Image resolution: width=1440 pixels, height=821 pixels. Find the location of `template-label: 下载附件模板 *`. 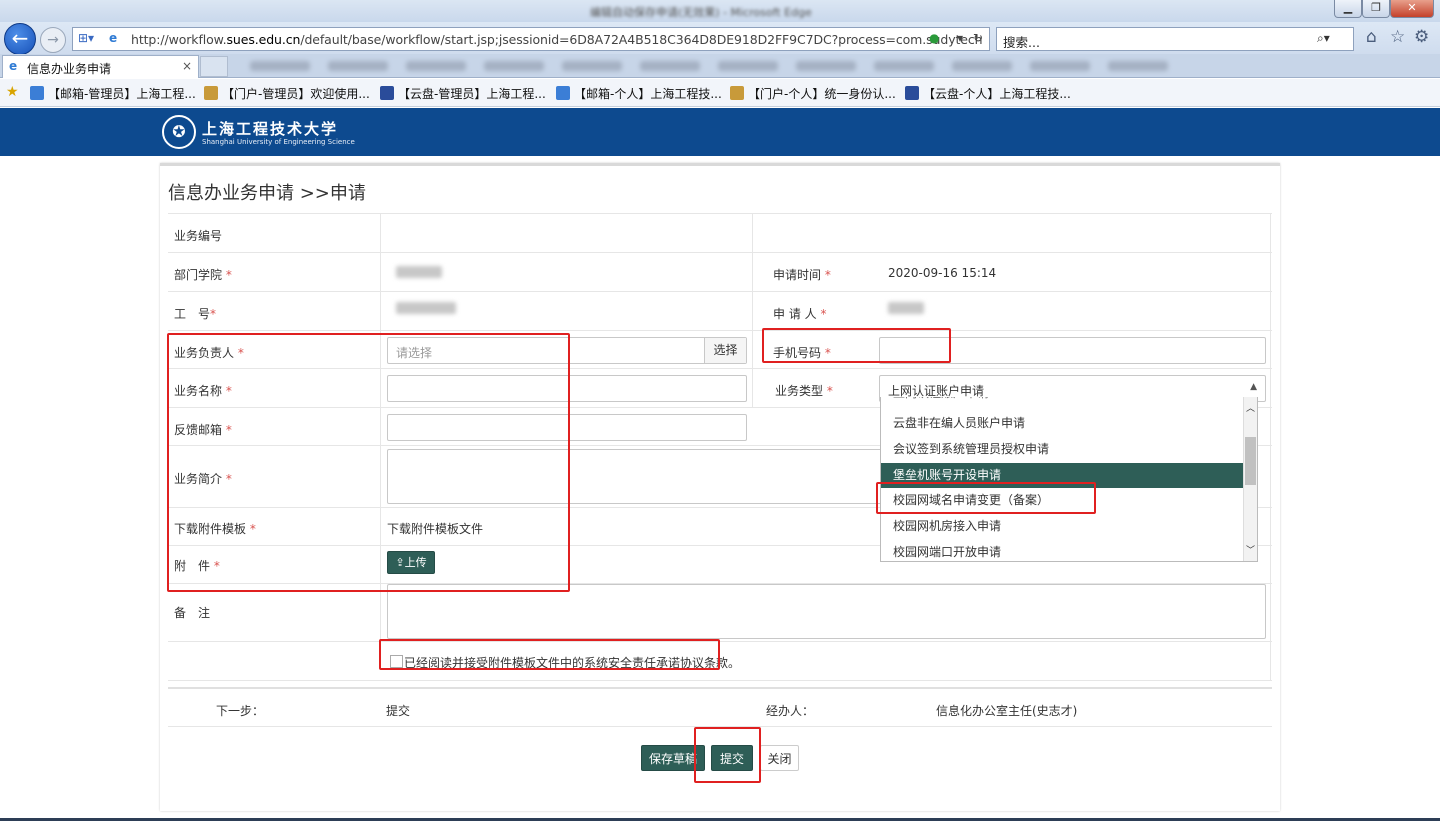

template-label: 下载附件模板 * is located at coordinates (215, 529).